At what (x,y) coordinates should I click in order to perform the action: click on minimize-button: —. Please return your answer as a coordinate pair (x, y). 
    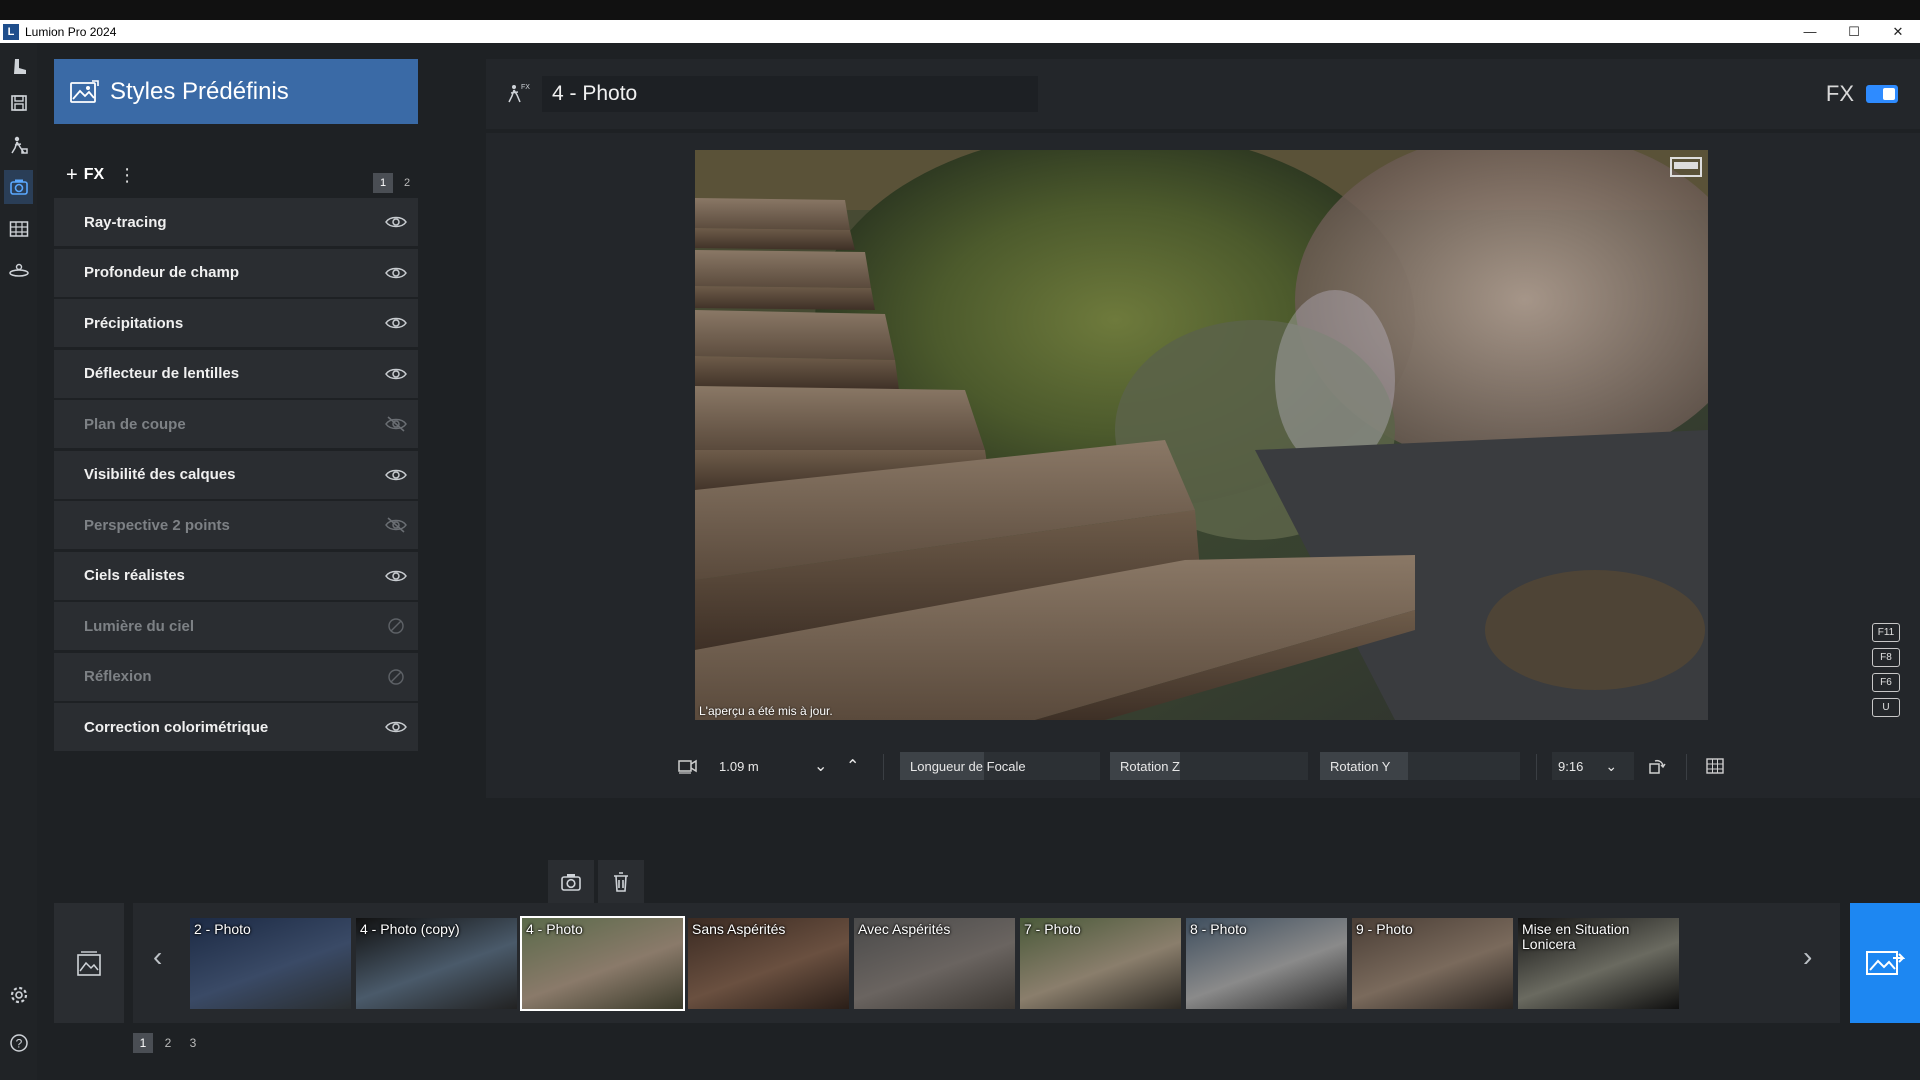
    Looking at the image, I should click on (1810, 31).